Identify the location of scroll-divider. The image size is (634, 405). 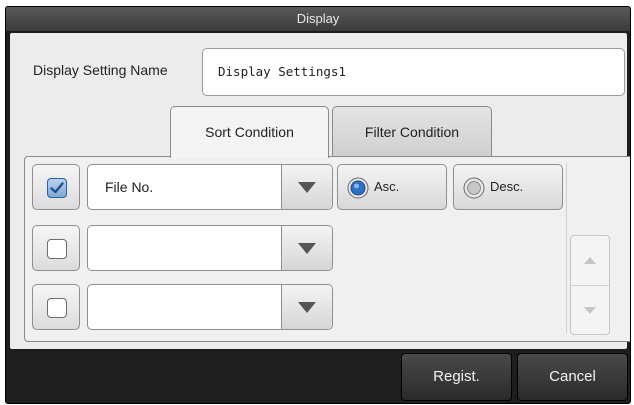
(566, 248).